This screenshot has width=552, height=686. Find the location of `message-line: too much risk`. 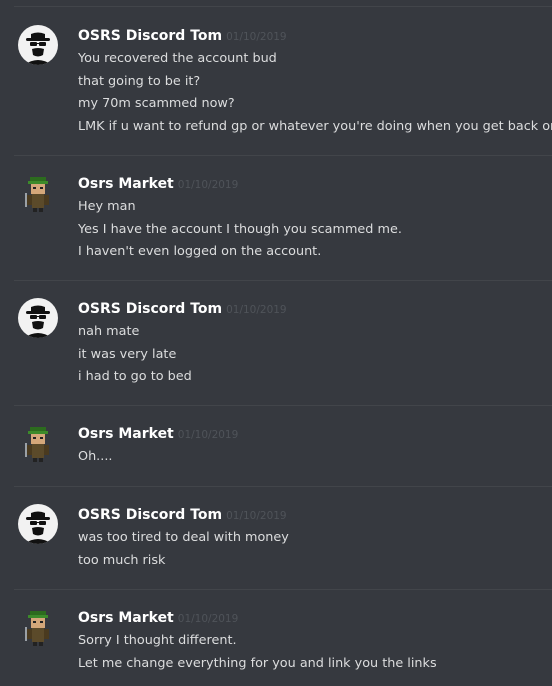

message-line: too much risk is located at coordinates (122, 560).